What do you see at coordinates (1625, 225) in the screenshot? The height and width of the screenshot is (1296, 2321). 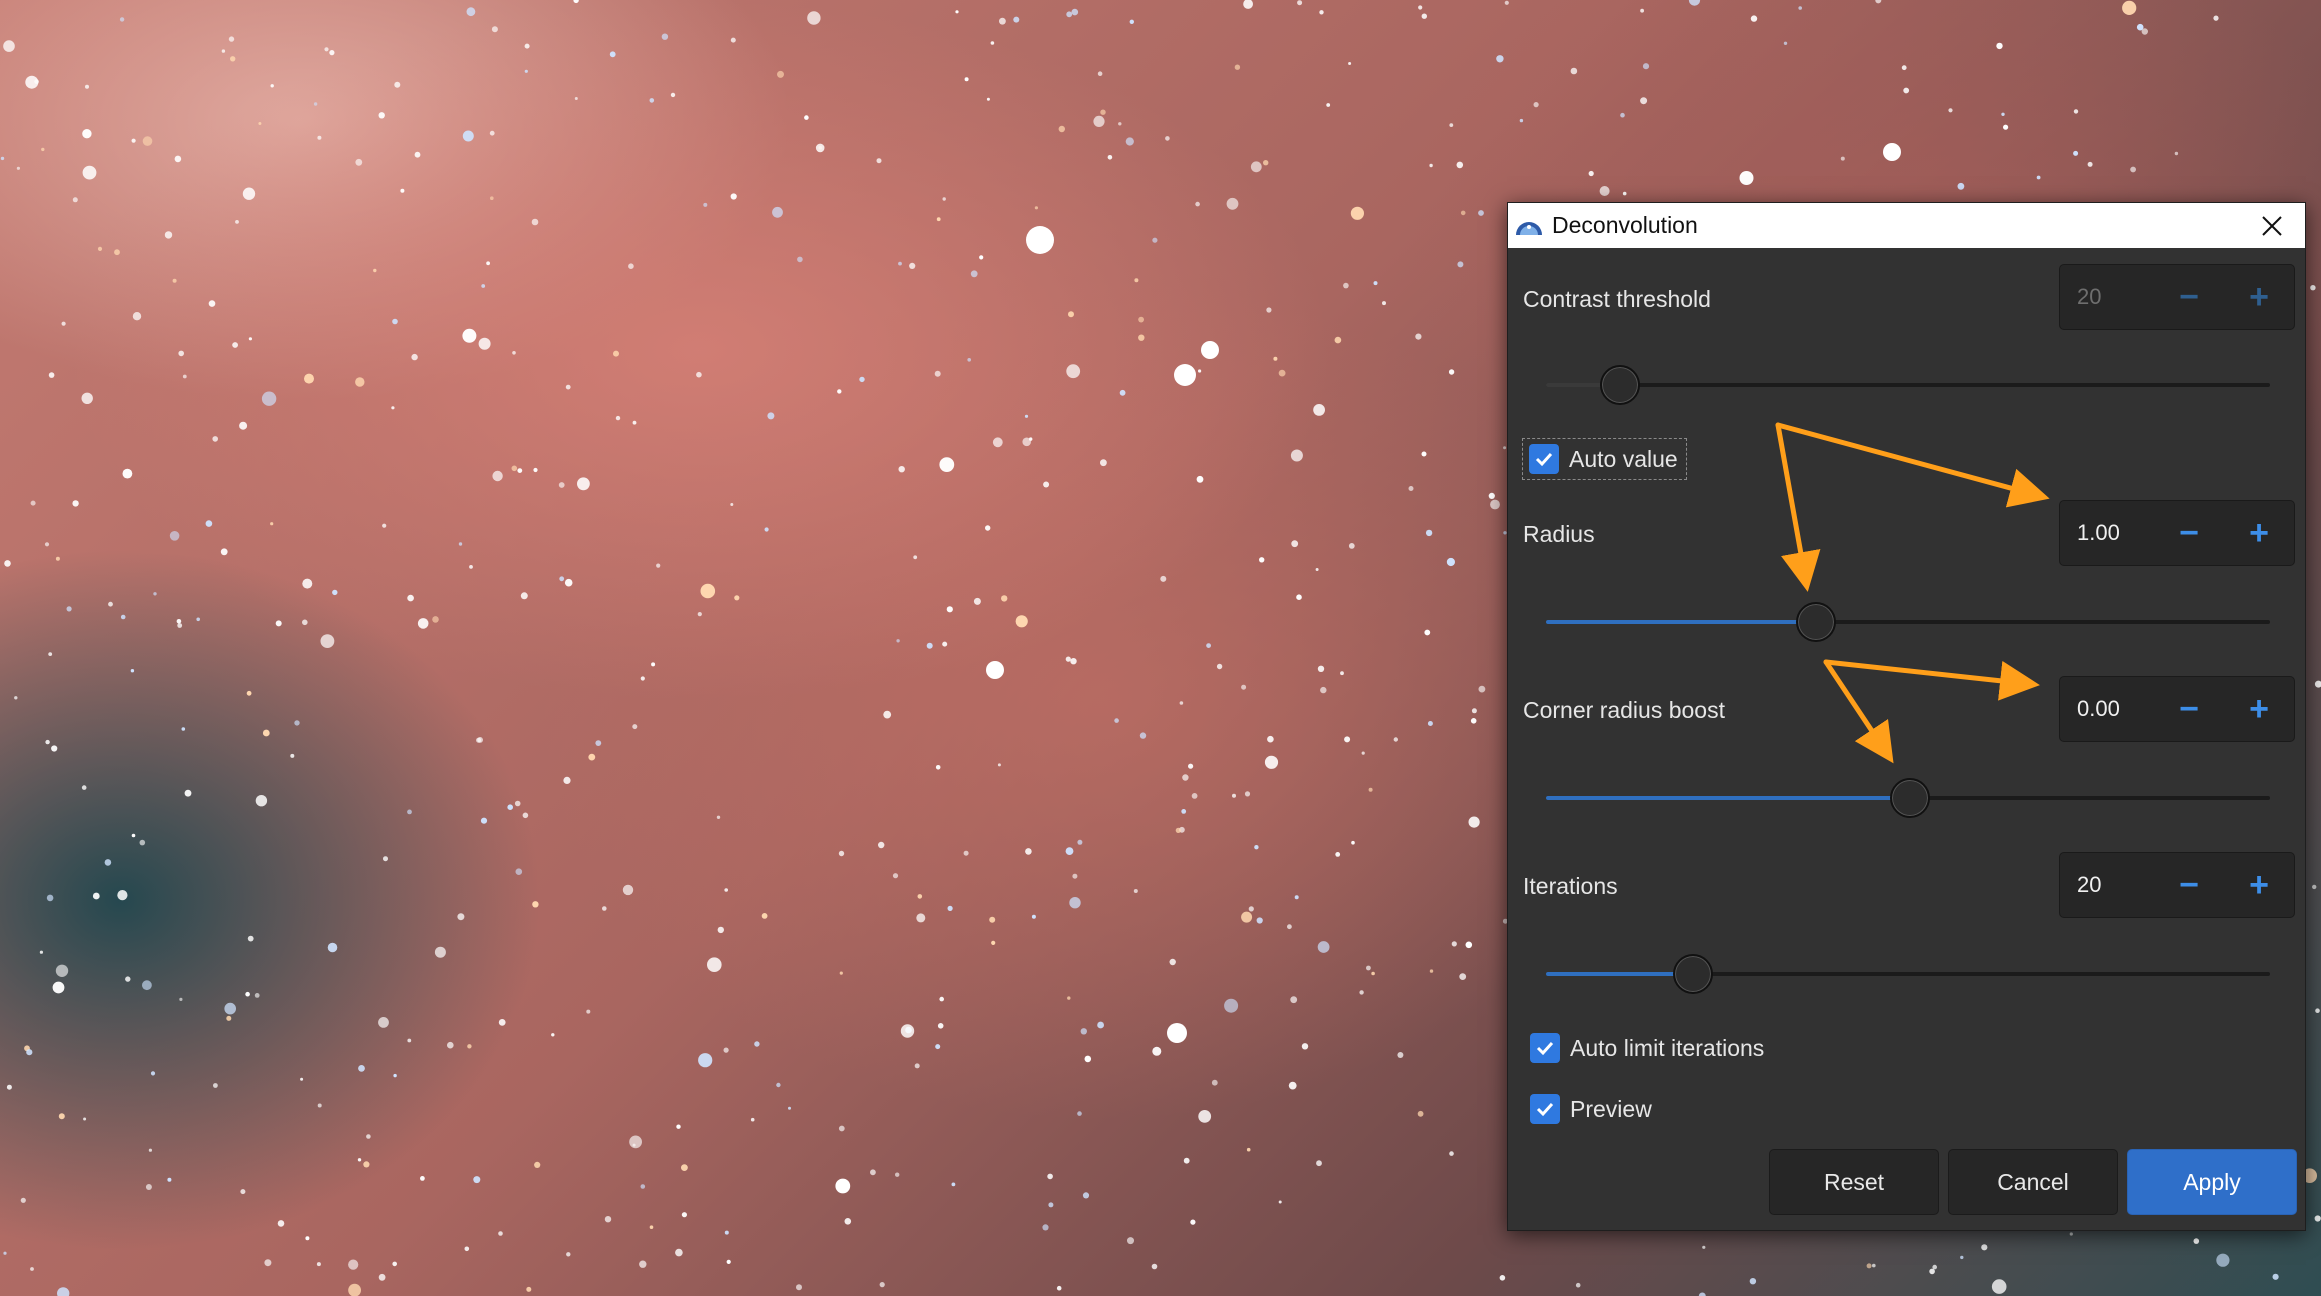 I see `dialog-title: Deconvolution` at bounding box center [1625, 225].